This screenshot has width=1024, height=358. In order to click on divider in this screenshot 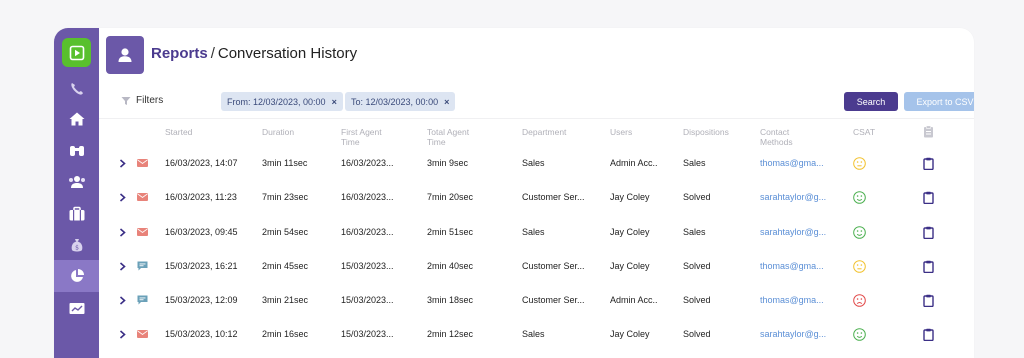, I will do `click(536, 118)`.